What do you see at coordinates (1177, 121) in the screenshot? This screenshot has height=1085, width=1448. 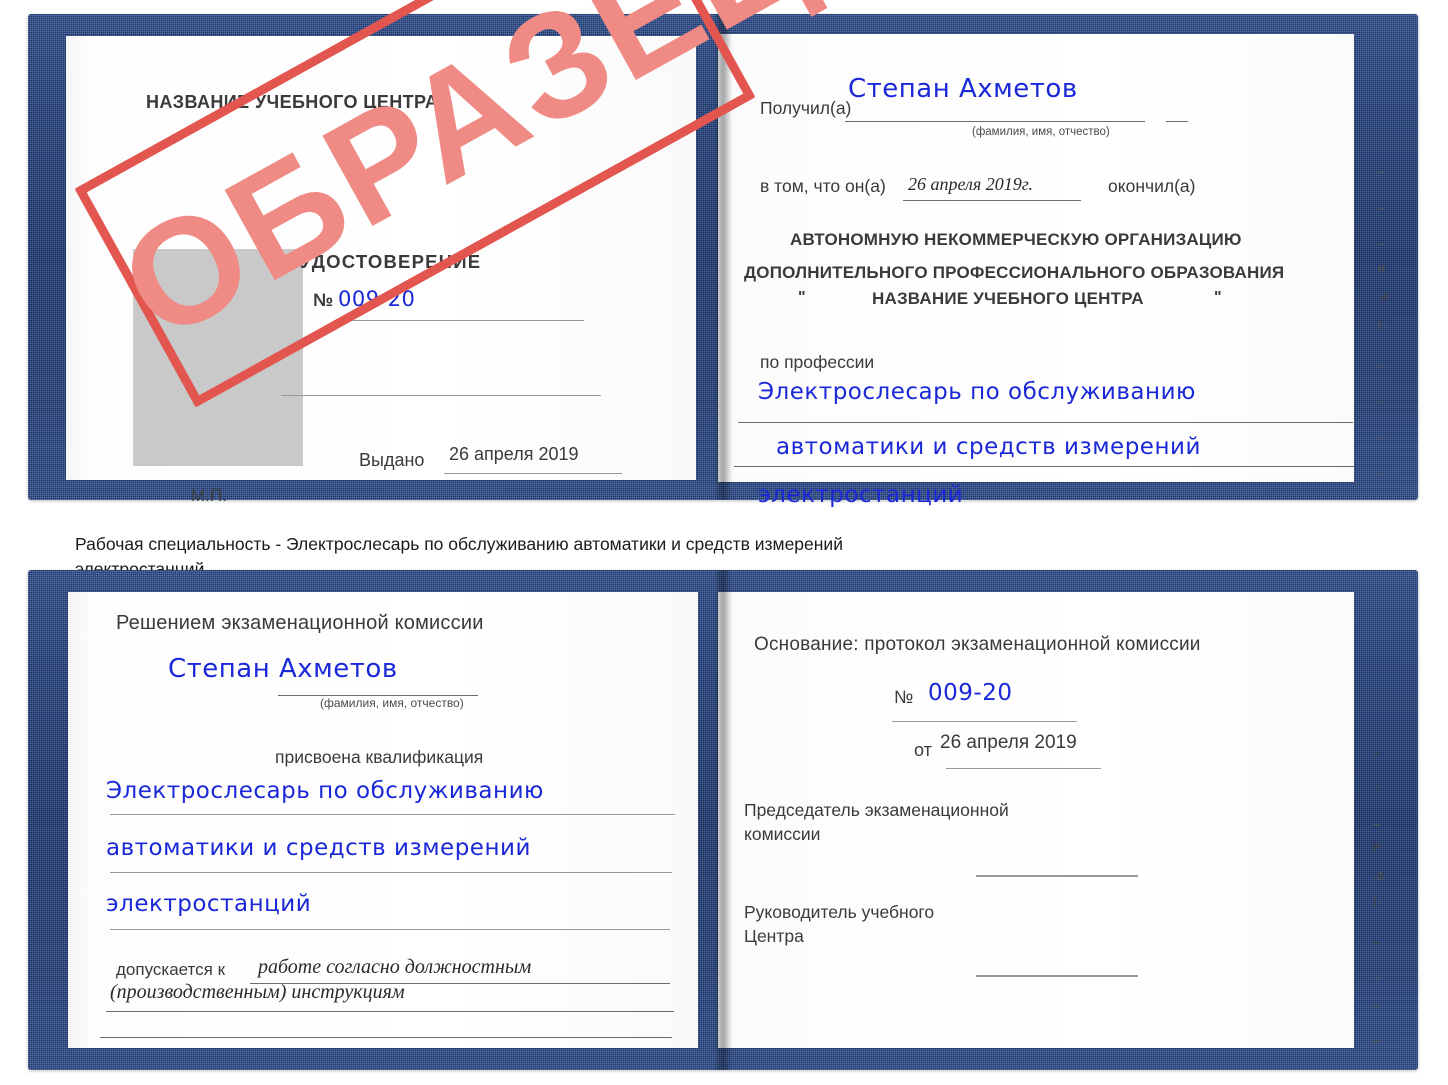 I see `received-rule-tail` at bounding box center [1177, 121].